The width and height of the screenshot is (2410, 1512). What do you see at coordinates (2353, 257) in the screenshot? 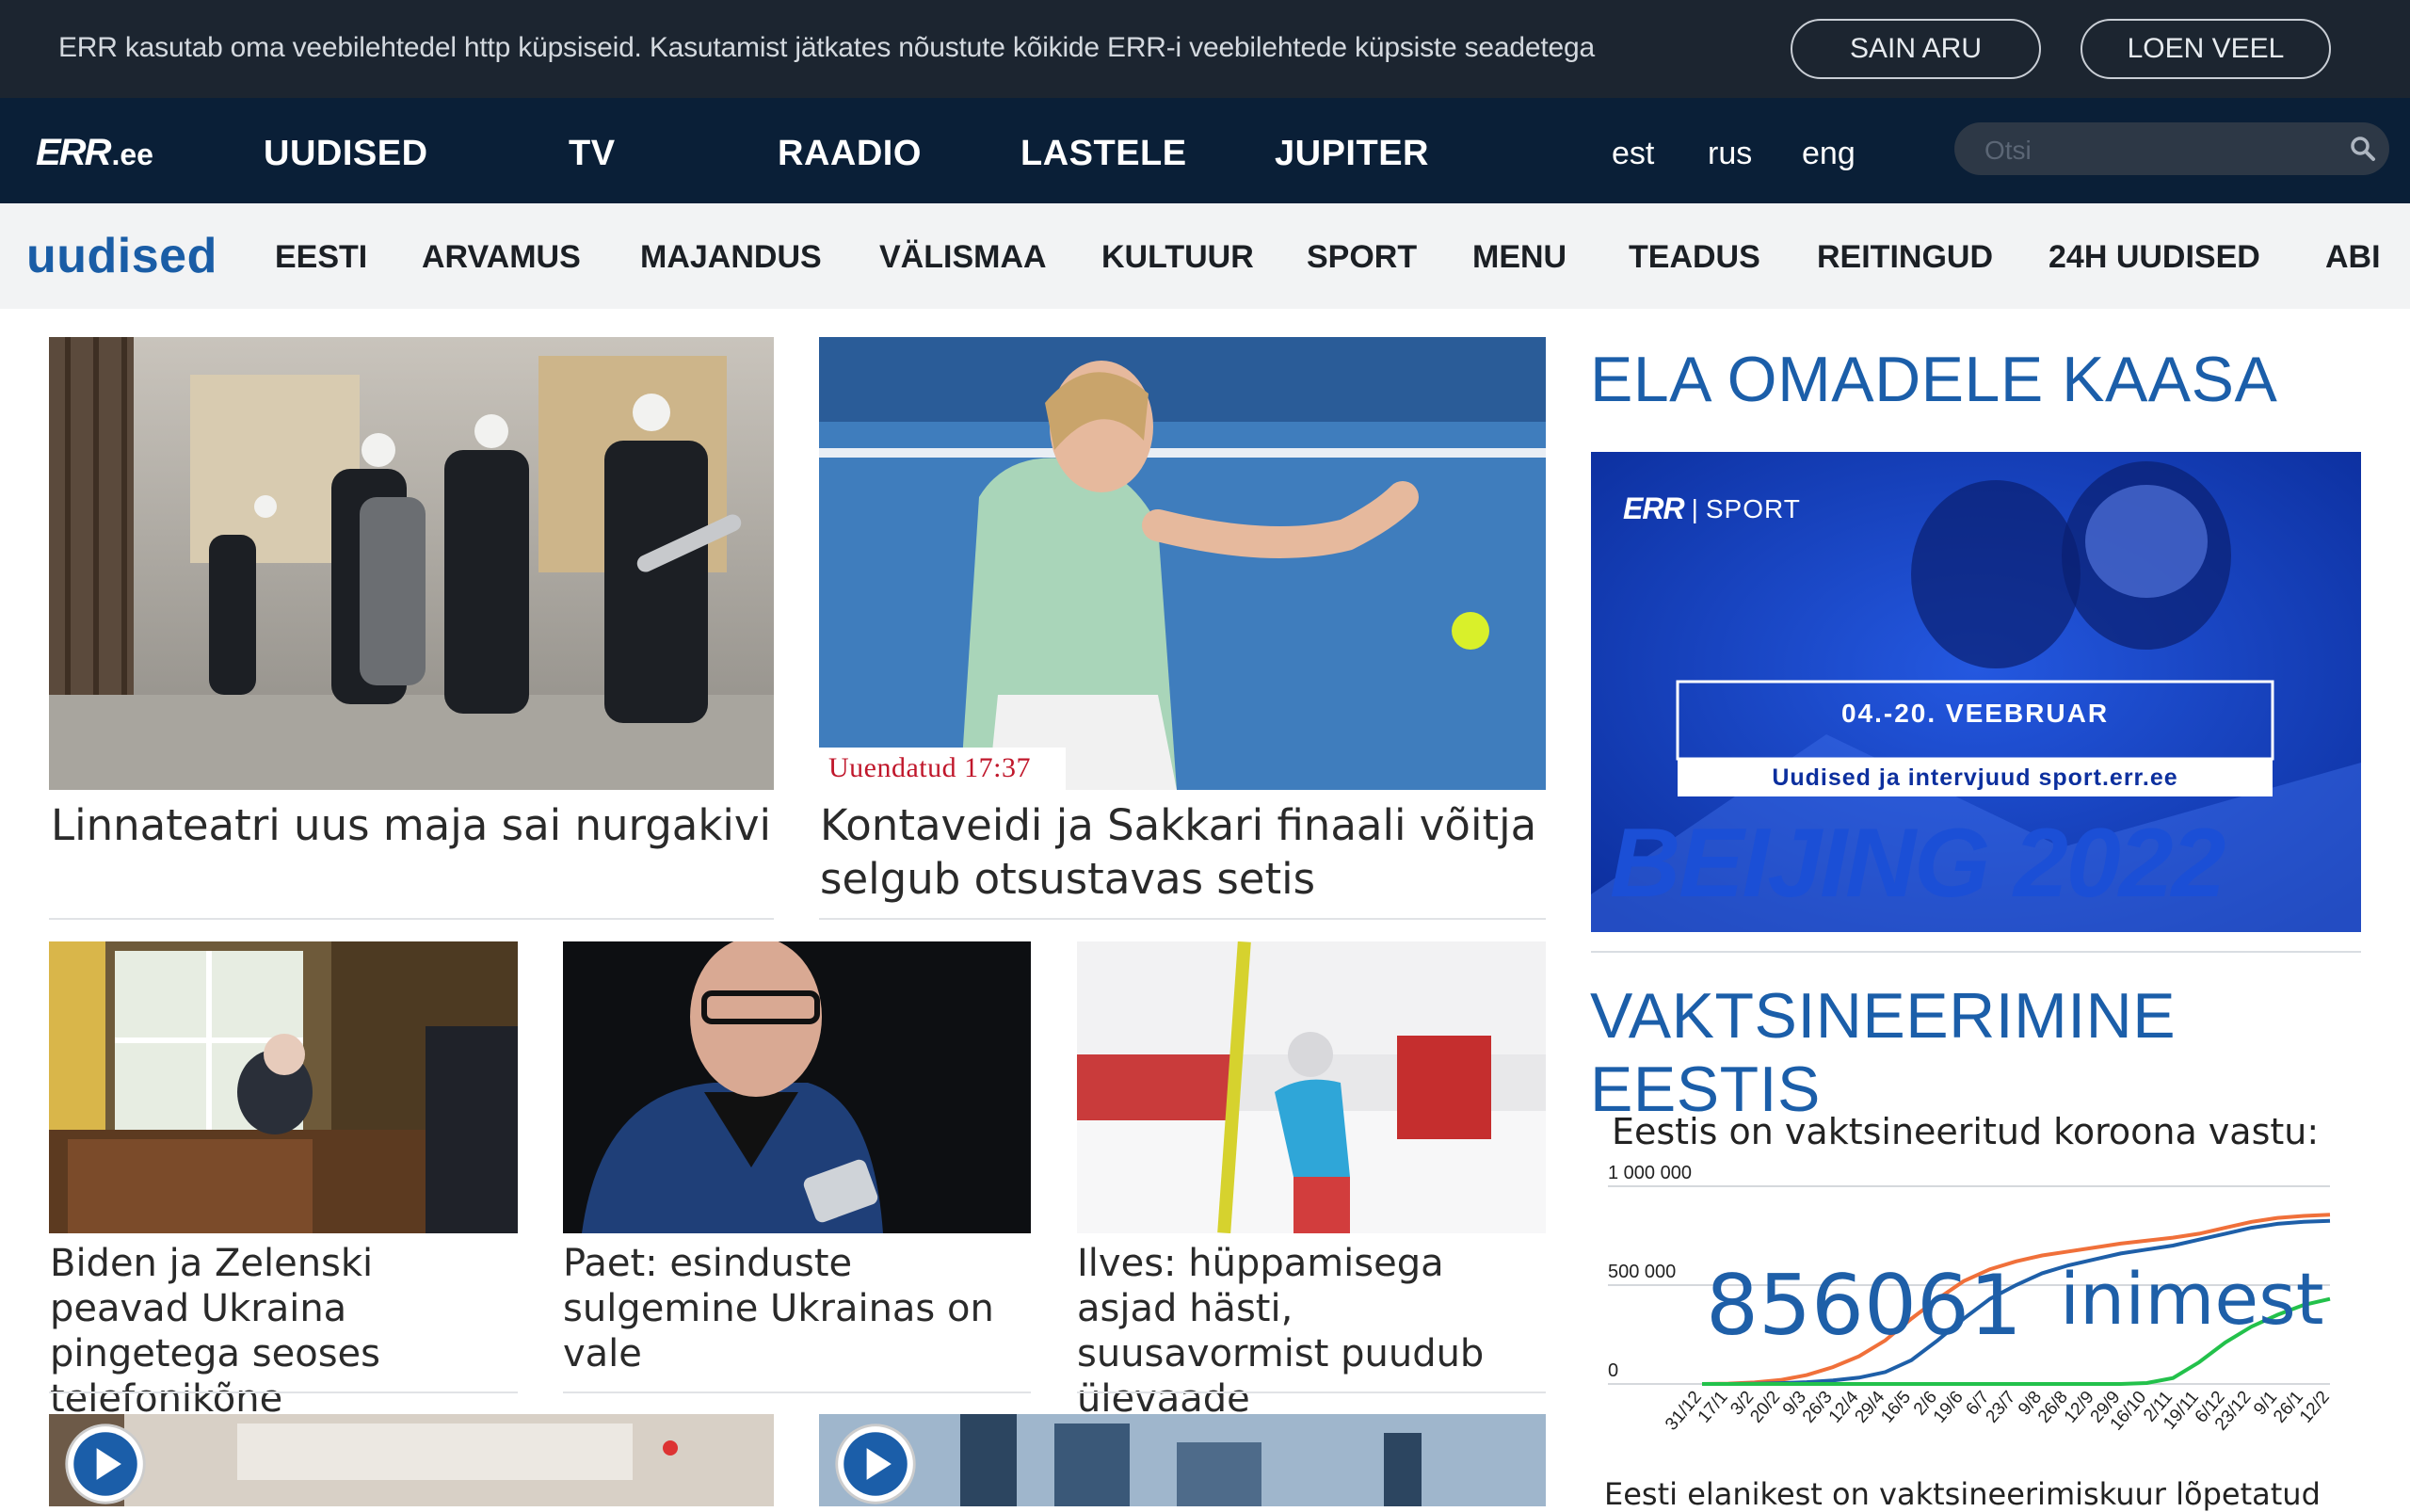
I see `subnav-abi: ABI` at bounding box center [2353, 257].